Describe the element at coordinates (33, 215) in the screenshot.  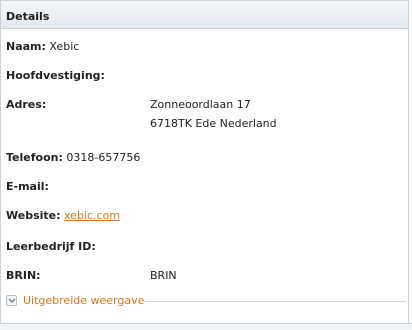
I see `website-label: Website:` at that location.